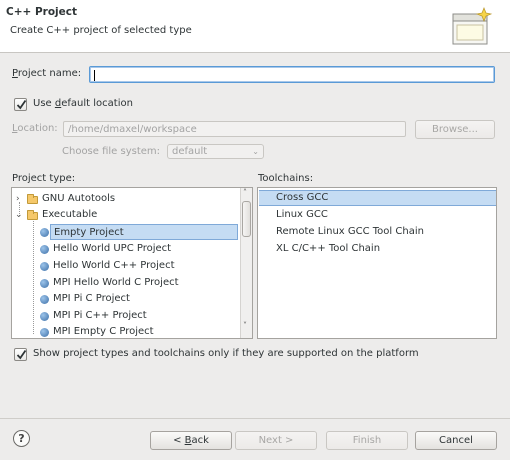  Describe the element at coordinates (35, 128) in the screenshot. I see `location-label: Location:` at that location.